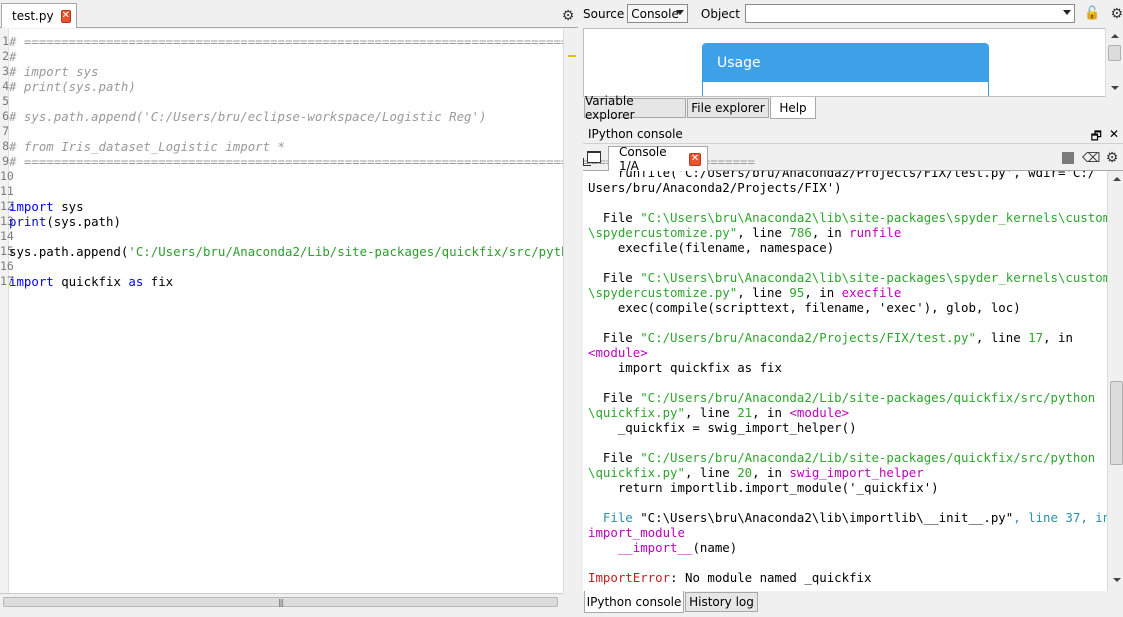 The width and height of the screenshot is (1123, 617). Describe the element at coordinates (618, 352) in the screenshot. I see `console-line: <module>` at that location.